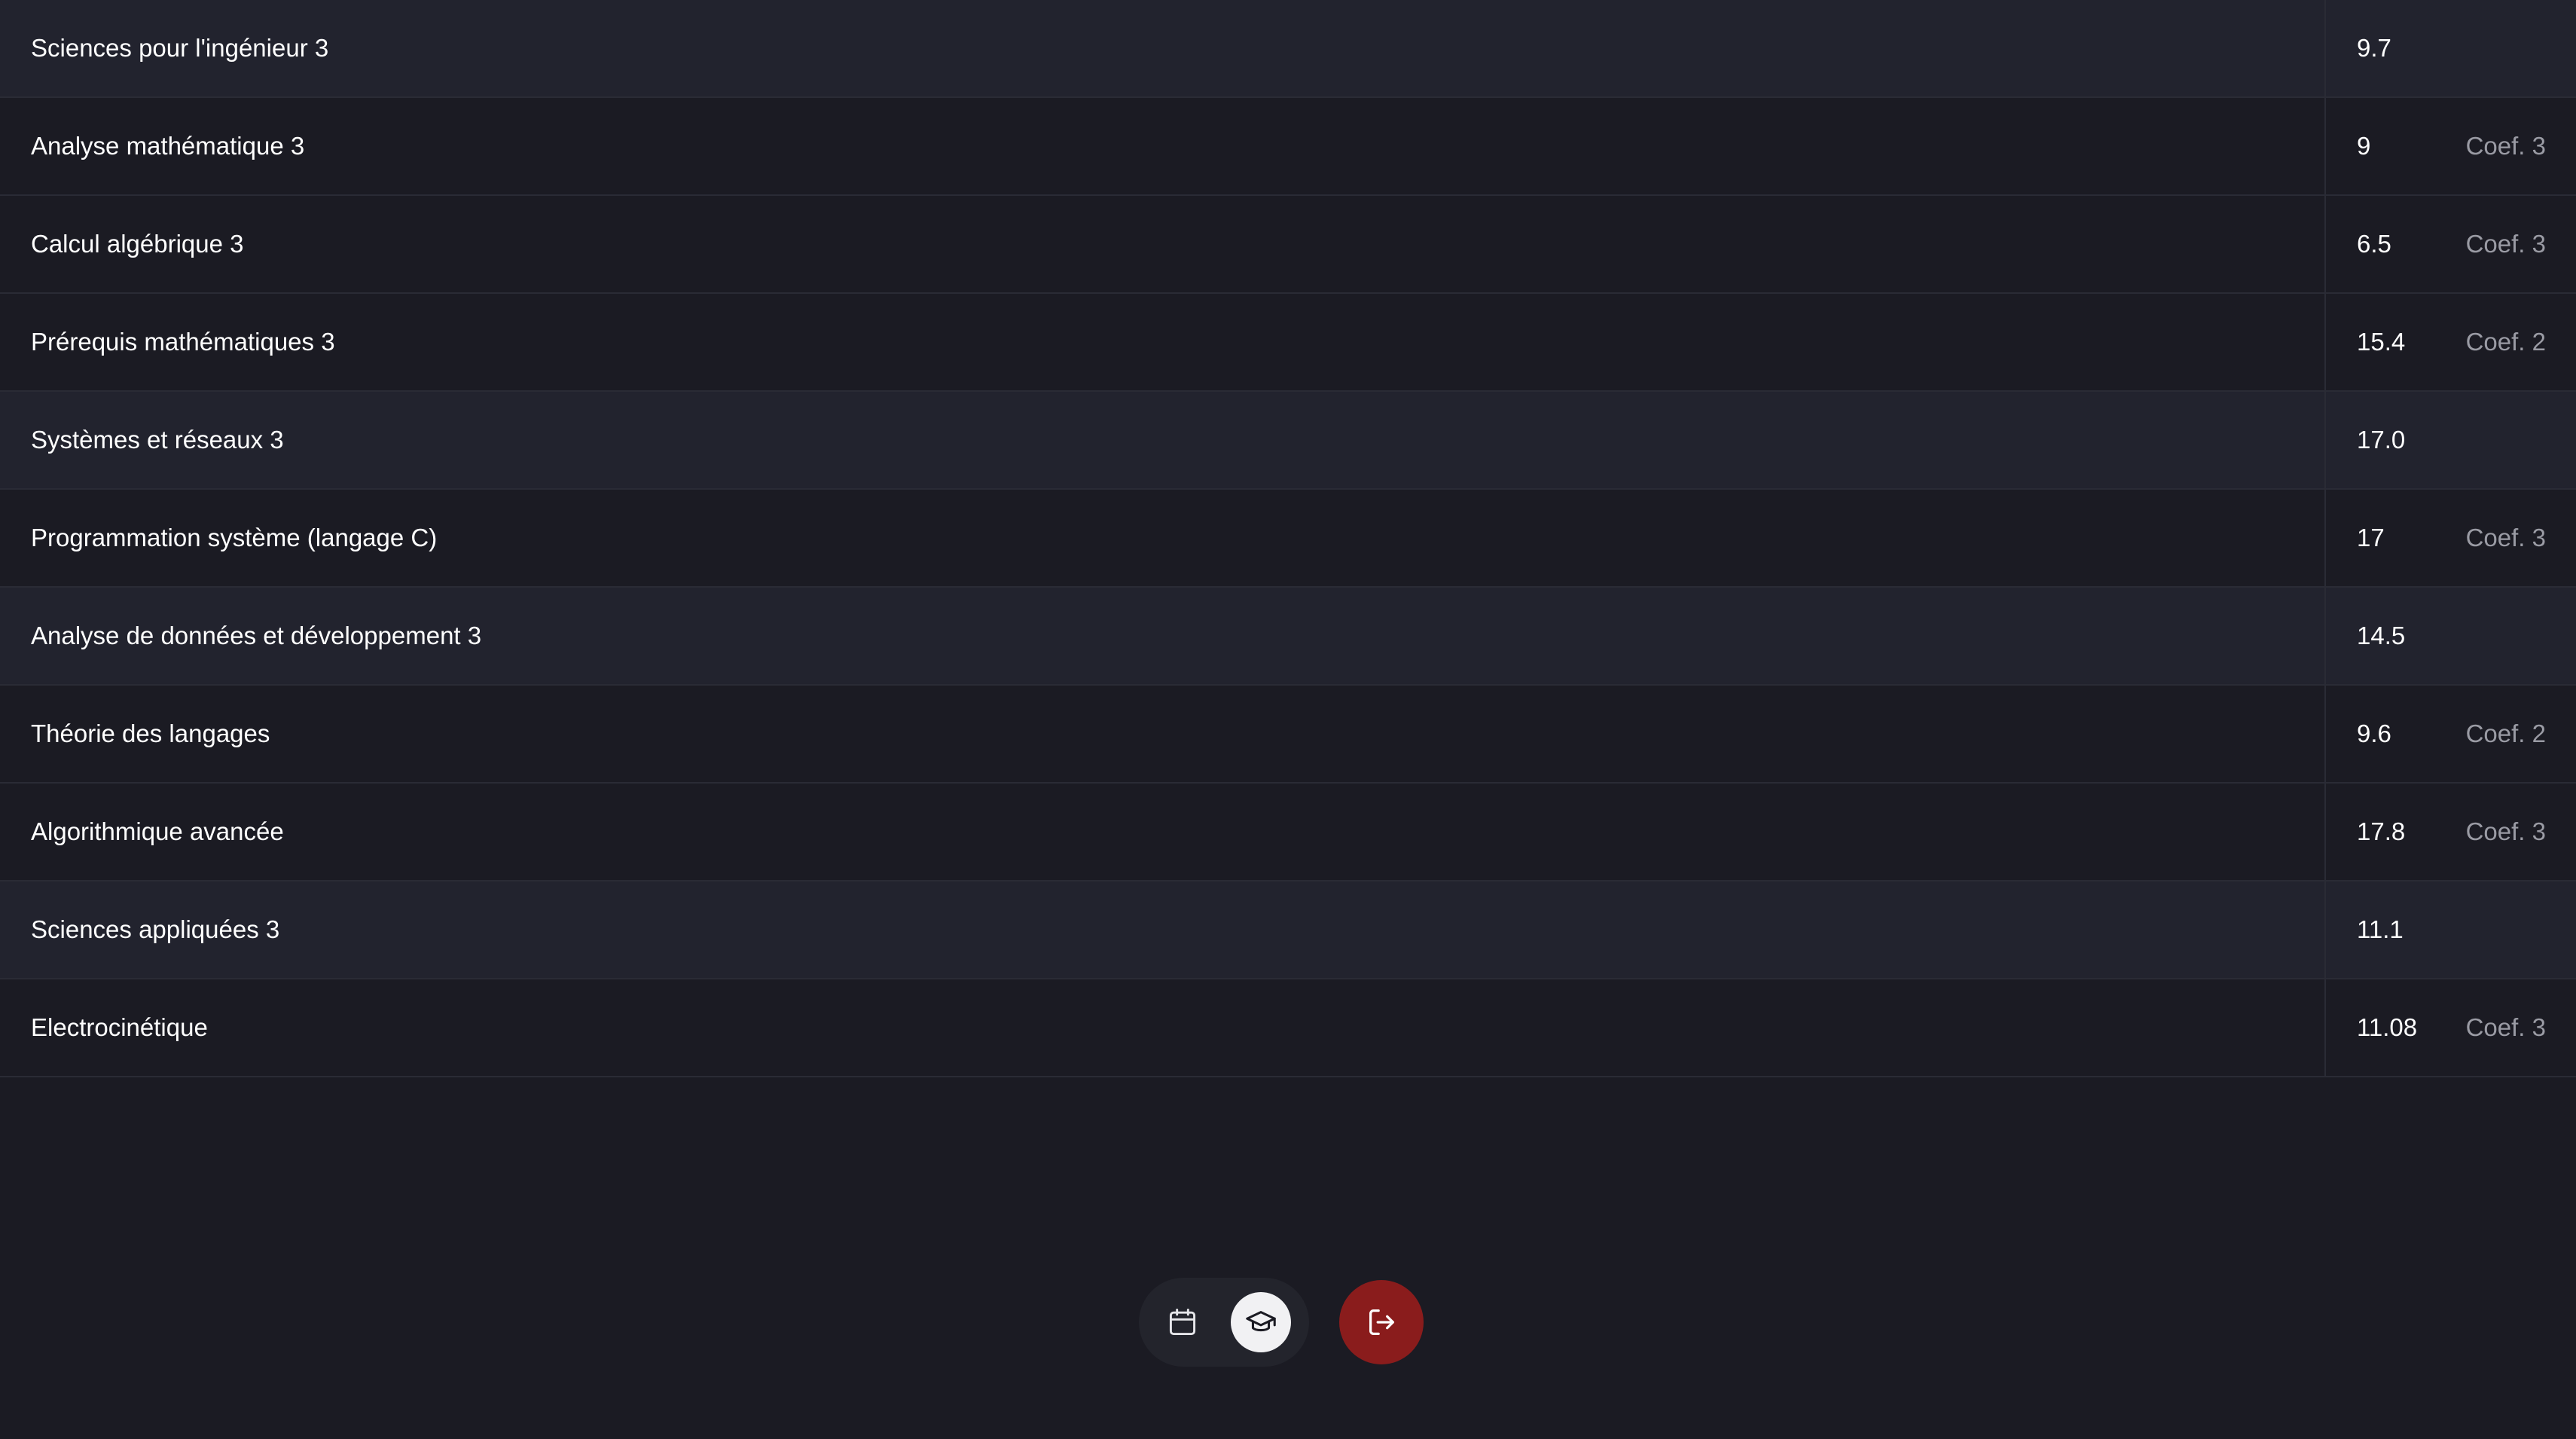 This screenshot has height=1439, width=2576. What do you see at coordinates (2381, 929) in the screenshot?
I see `grade-value: 11.1` at bounding box center [2381, 929].